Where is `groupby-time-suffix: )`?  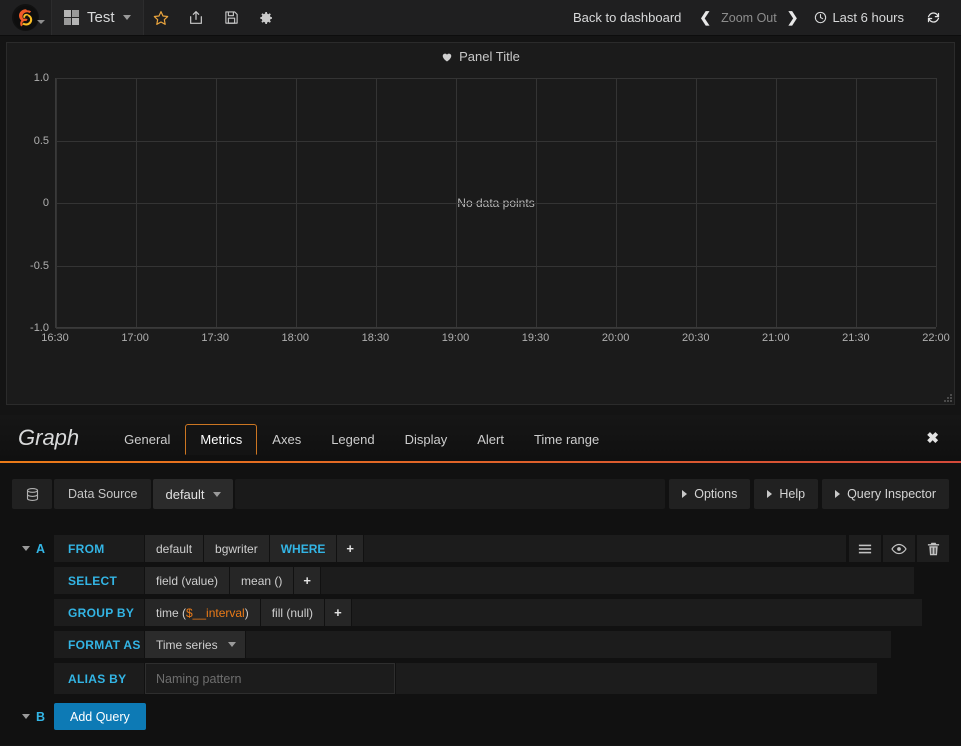
groupby-time-suffix: ) is located at coordinates (246, 612).